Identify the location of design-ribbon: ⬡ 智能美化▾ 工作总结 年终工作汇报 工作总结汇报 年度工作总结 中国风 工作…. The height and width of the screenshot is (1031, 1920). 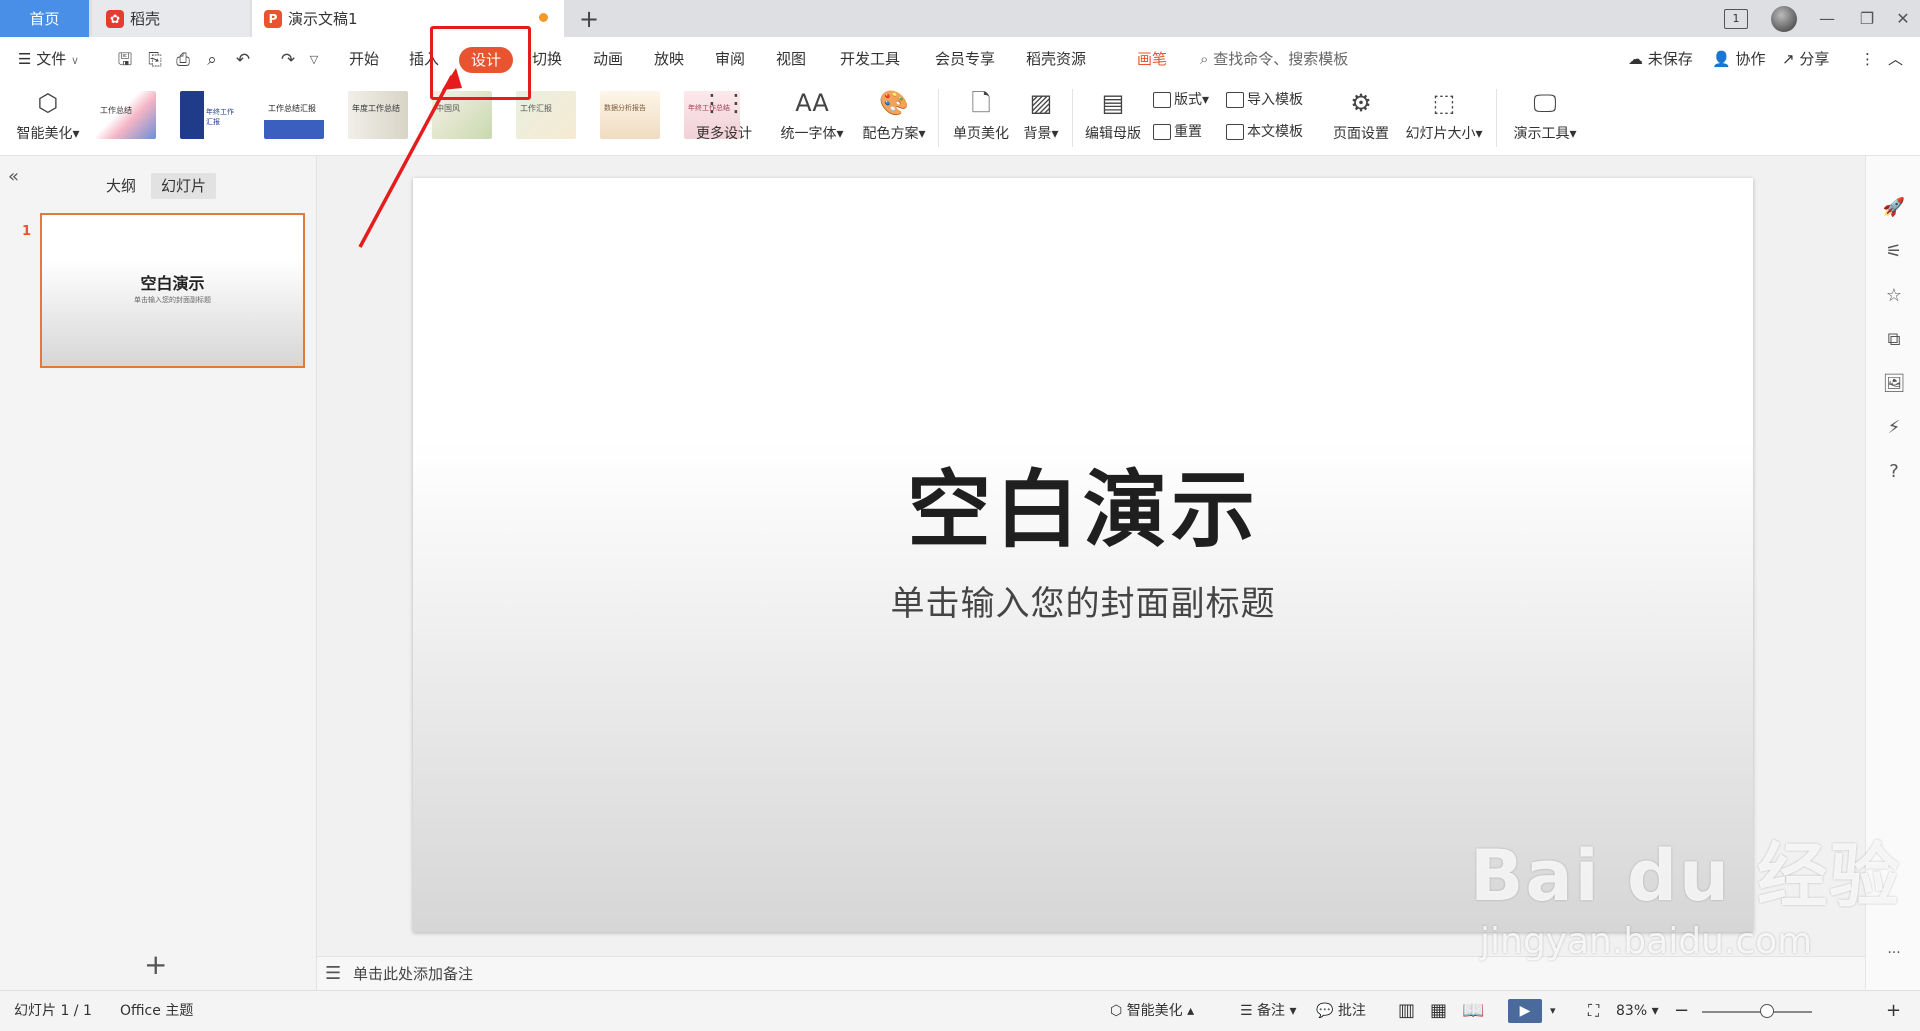
(960, 118).